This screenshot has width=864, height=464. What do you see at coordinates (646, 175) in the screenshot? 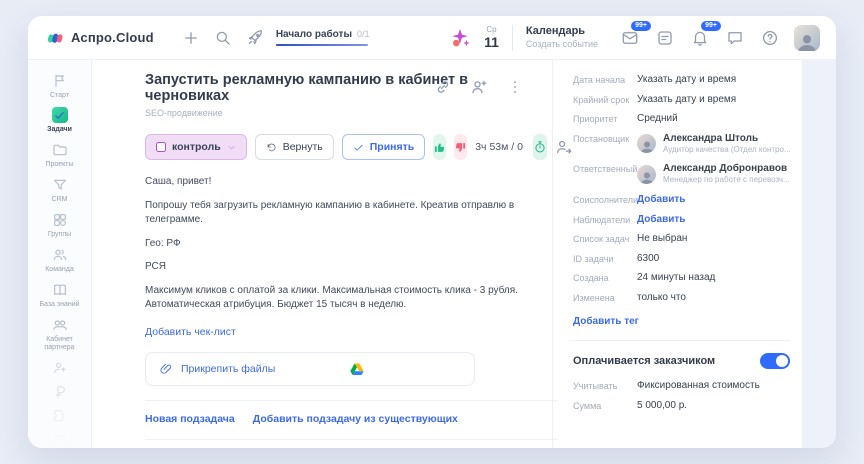
I see `assignee-avatar` at bounding box center [646, 175].